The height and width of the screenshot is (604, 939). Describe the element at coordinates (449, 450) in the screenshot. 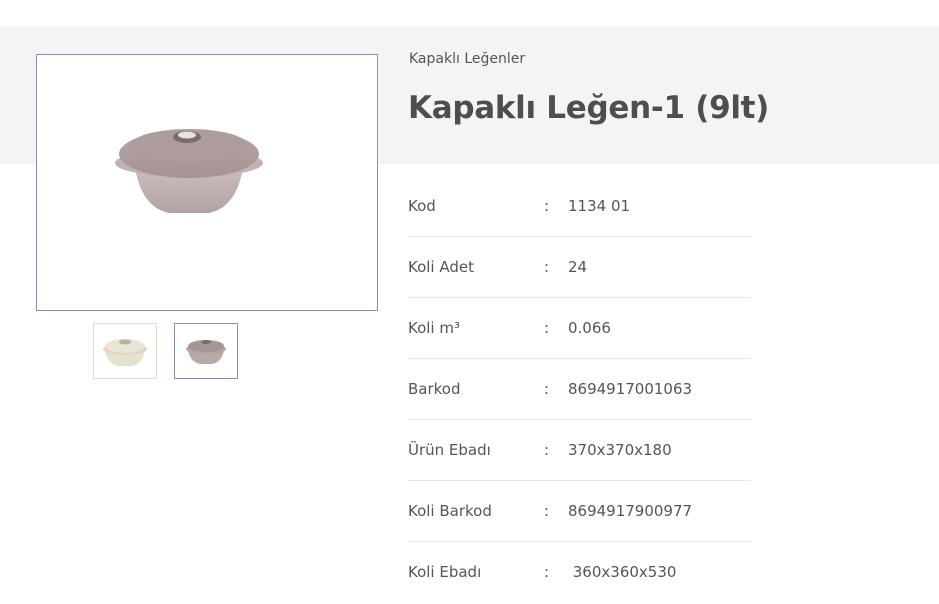

I see `spec-label: Ürün Ebadı` at that location.